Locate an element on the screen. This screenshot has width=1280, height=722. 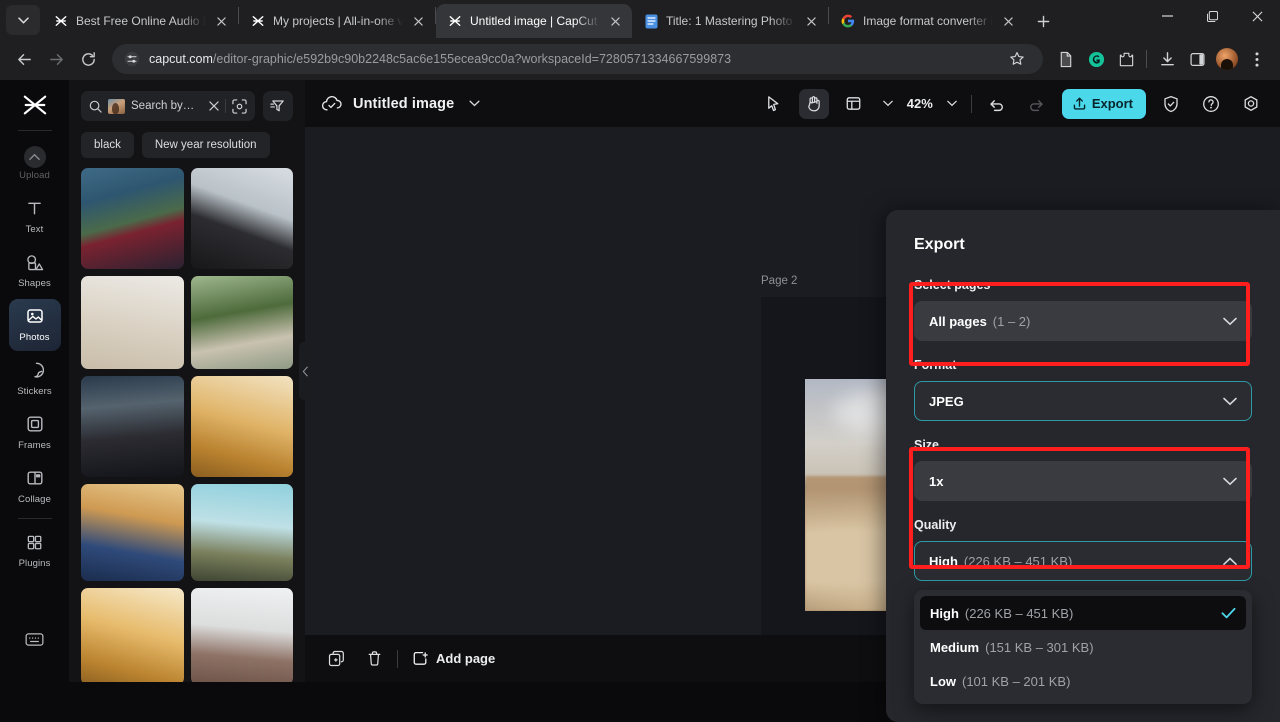
capcut-logo-icon is located at coordinates (35, 105).